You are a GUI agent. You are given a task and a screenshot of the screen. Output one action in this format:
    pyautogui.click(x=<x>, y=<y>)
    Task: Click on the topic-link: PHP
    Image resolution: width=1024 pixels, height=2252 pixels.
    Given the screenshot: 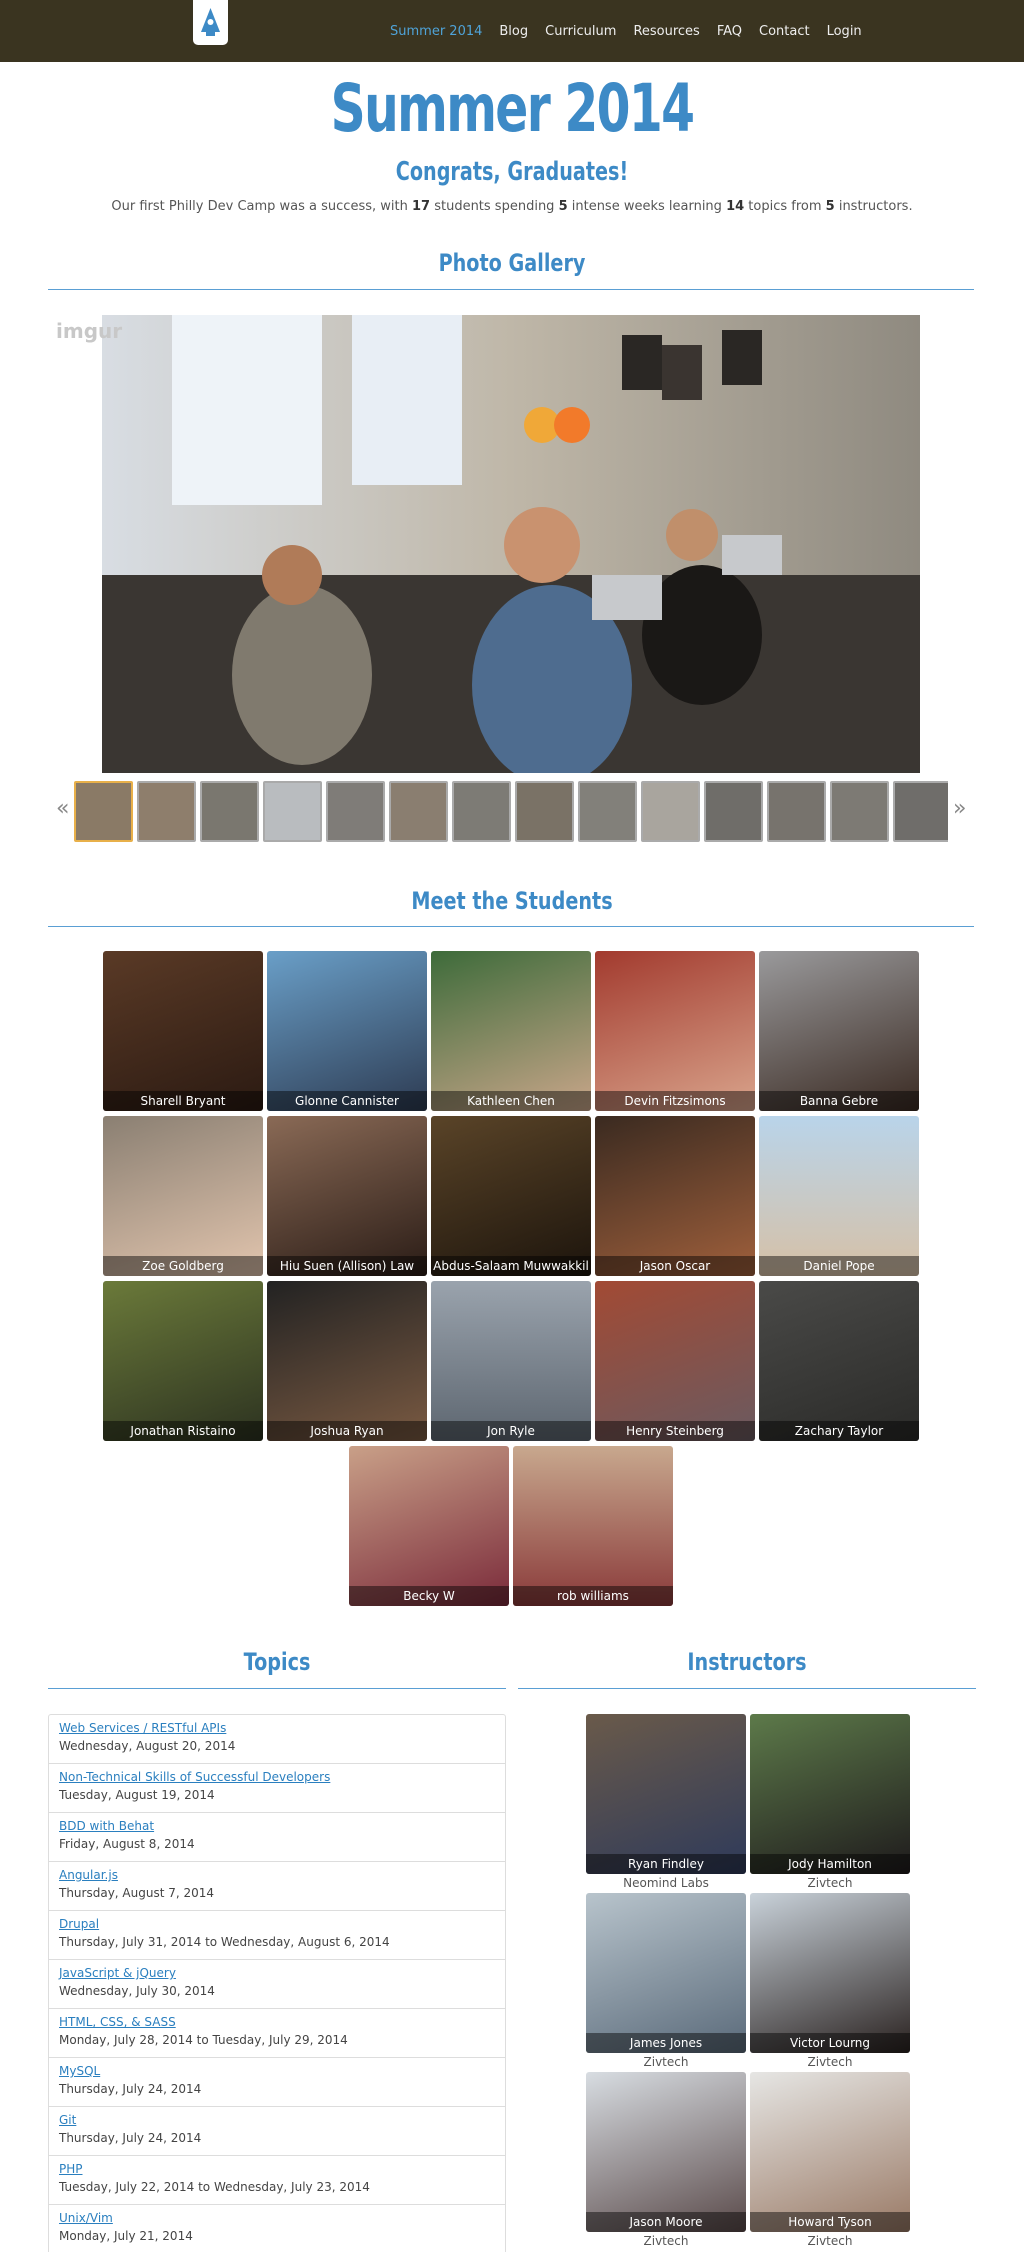 What is the action you would take?
    pyautogui.click(x=277, y=2169)
    